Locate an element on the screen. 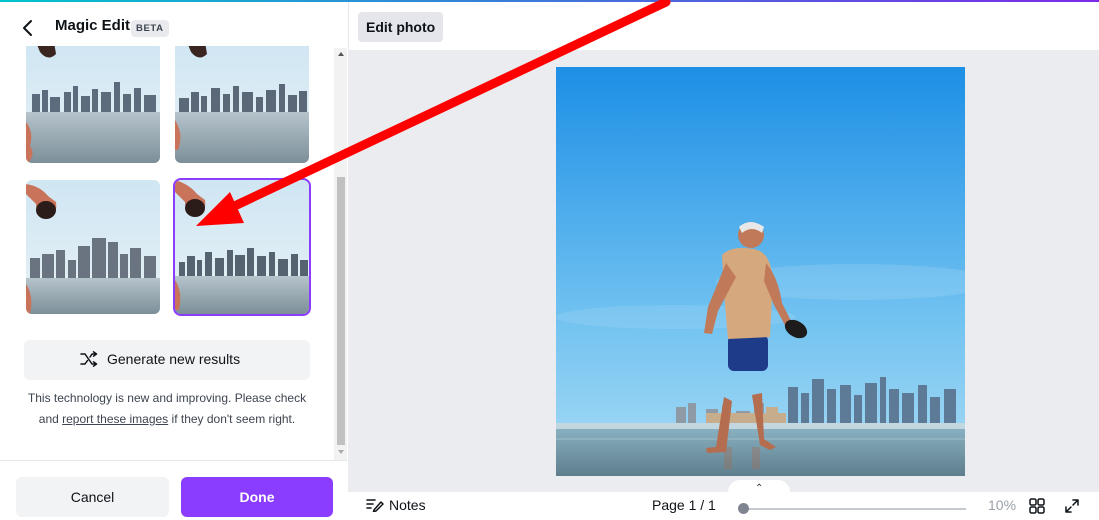 The image size is (1099, 520). zoom-slider-handle is located at coordinates (743, 508).